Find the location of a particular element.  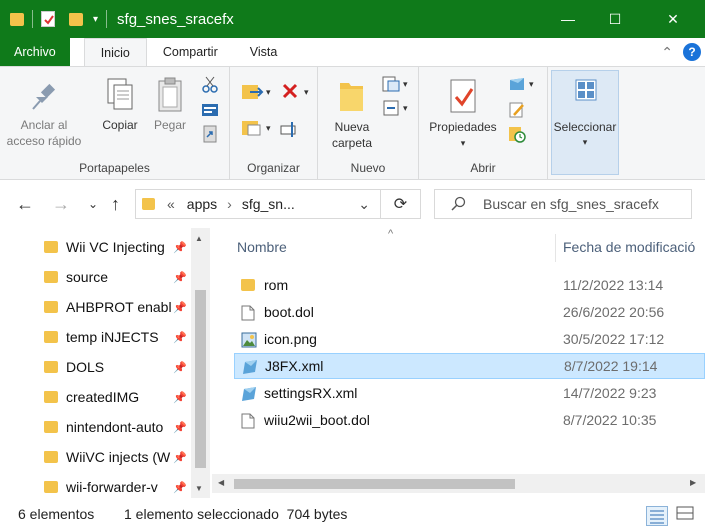

file-name: J8FX.xml is located at coordinates (294, 366).